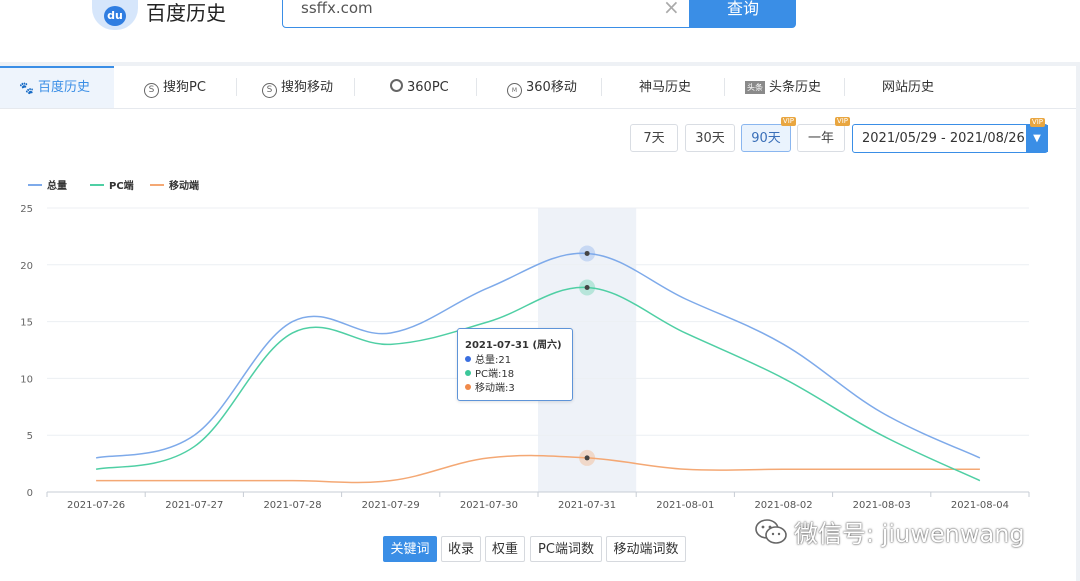  Describe the element at coordinates (980, 505) in the screenshot. I see `x-tick-label: 2021-08-04` at that location.